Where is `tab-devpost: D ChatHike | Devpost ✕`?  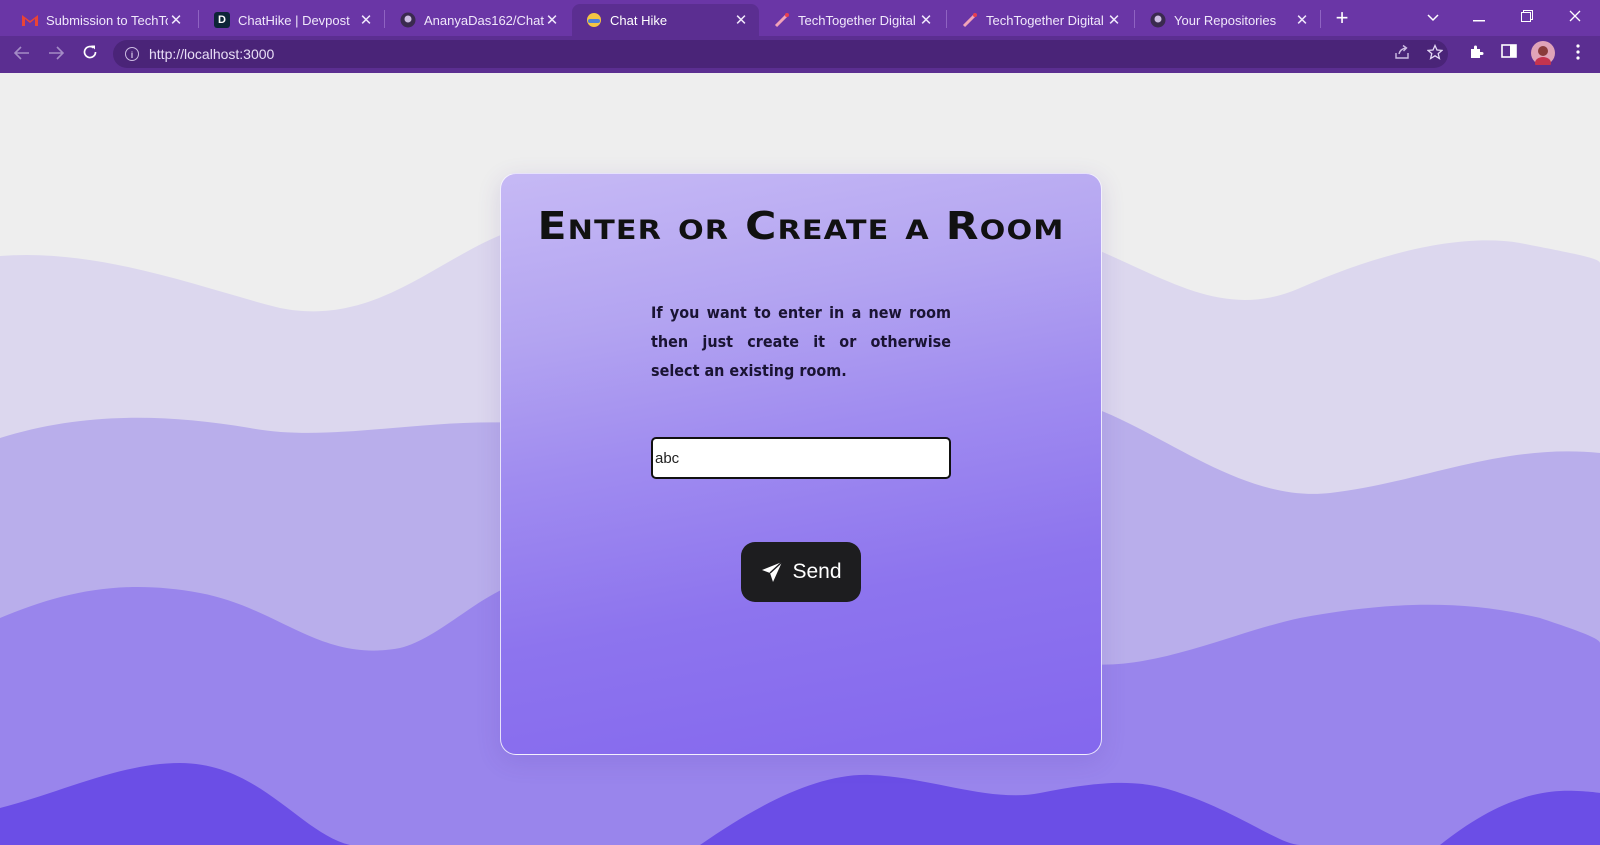
tab-devpost: D ChatHike | Devpost ✕ is located at coordinates (292, 20).